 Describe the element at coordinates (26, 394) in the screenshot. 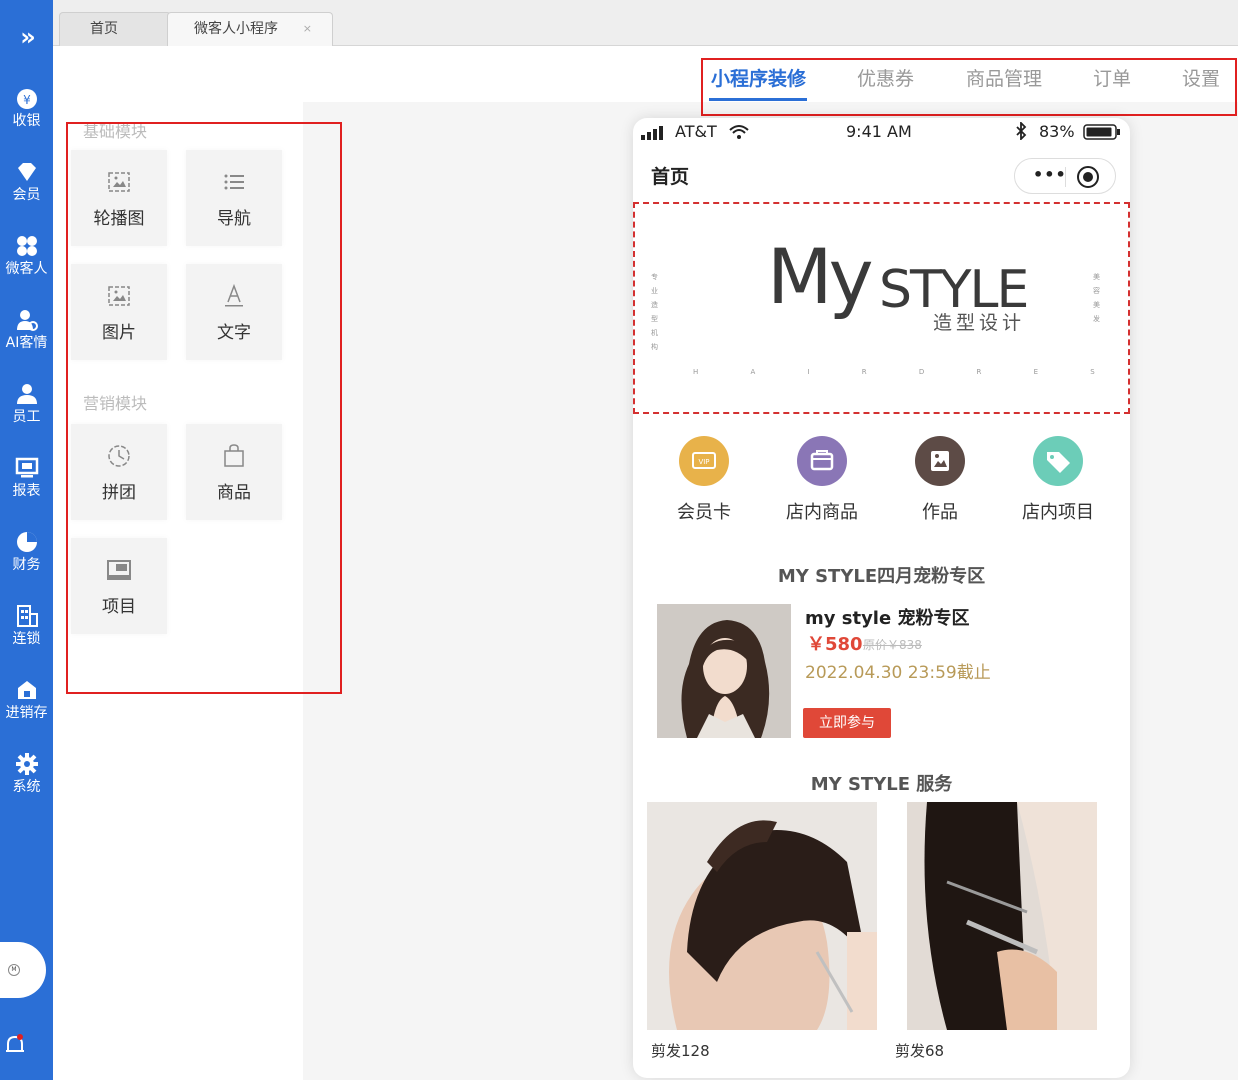

I see `staff-icon` at that location.